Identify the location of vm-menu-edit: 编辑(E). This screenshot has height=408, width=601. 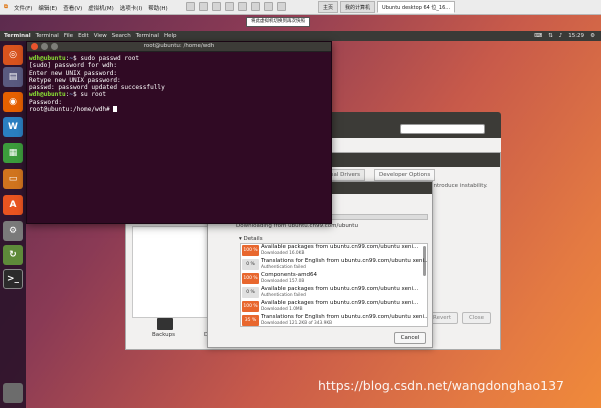
(47, 8).